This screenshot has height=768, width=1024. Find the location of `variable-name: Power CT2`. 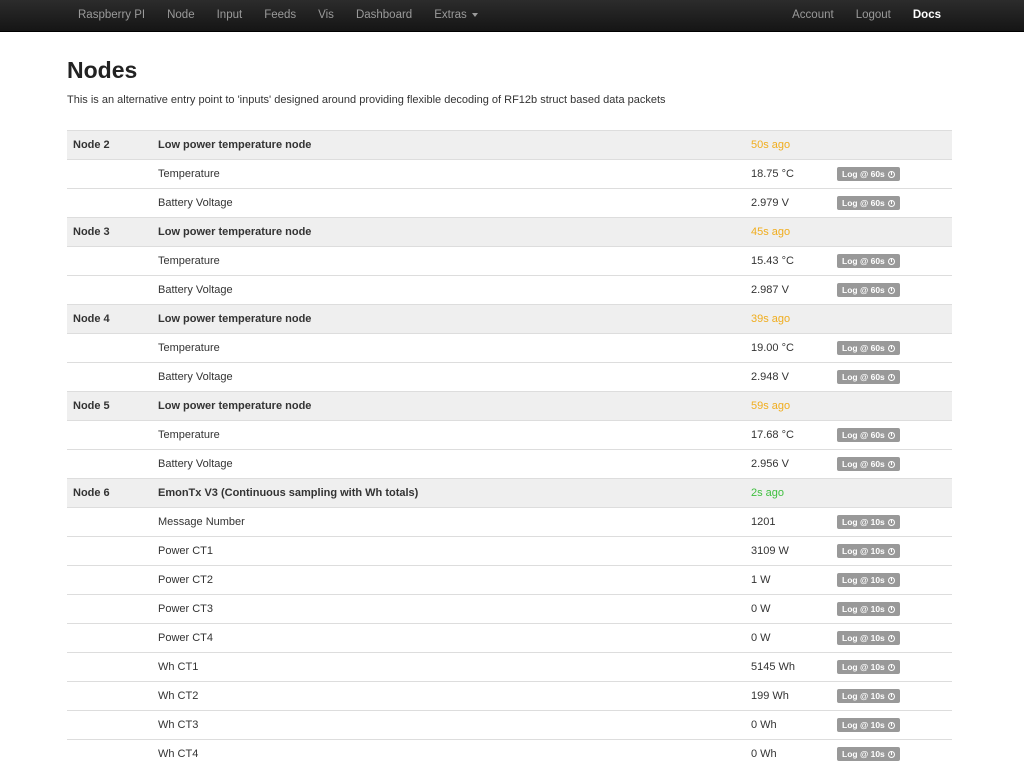

variable-name: Power CT2 is located at coordinates (448, 580).